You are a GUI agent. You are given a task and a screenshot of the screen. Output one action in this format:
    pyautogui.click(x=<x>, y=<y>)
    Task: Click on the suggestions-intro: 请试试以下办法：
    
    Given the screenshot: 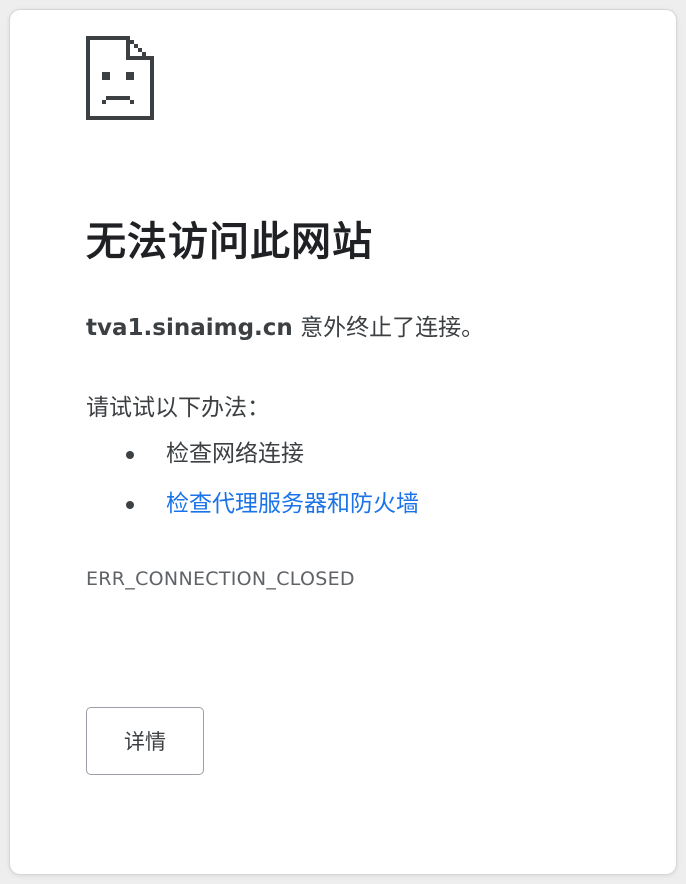 What is the action you would take?
    pyautogui.click(x=178, y=408)
    